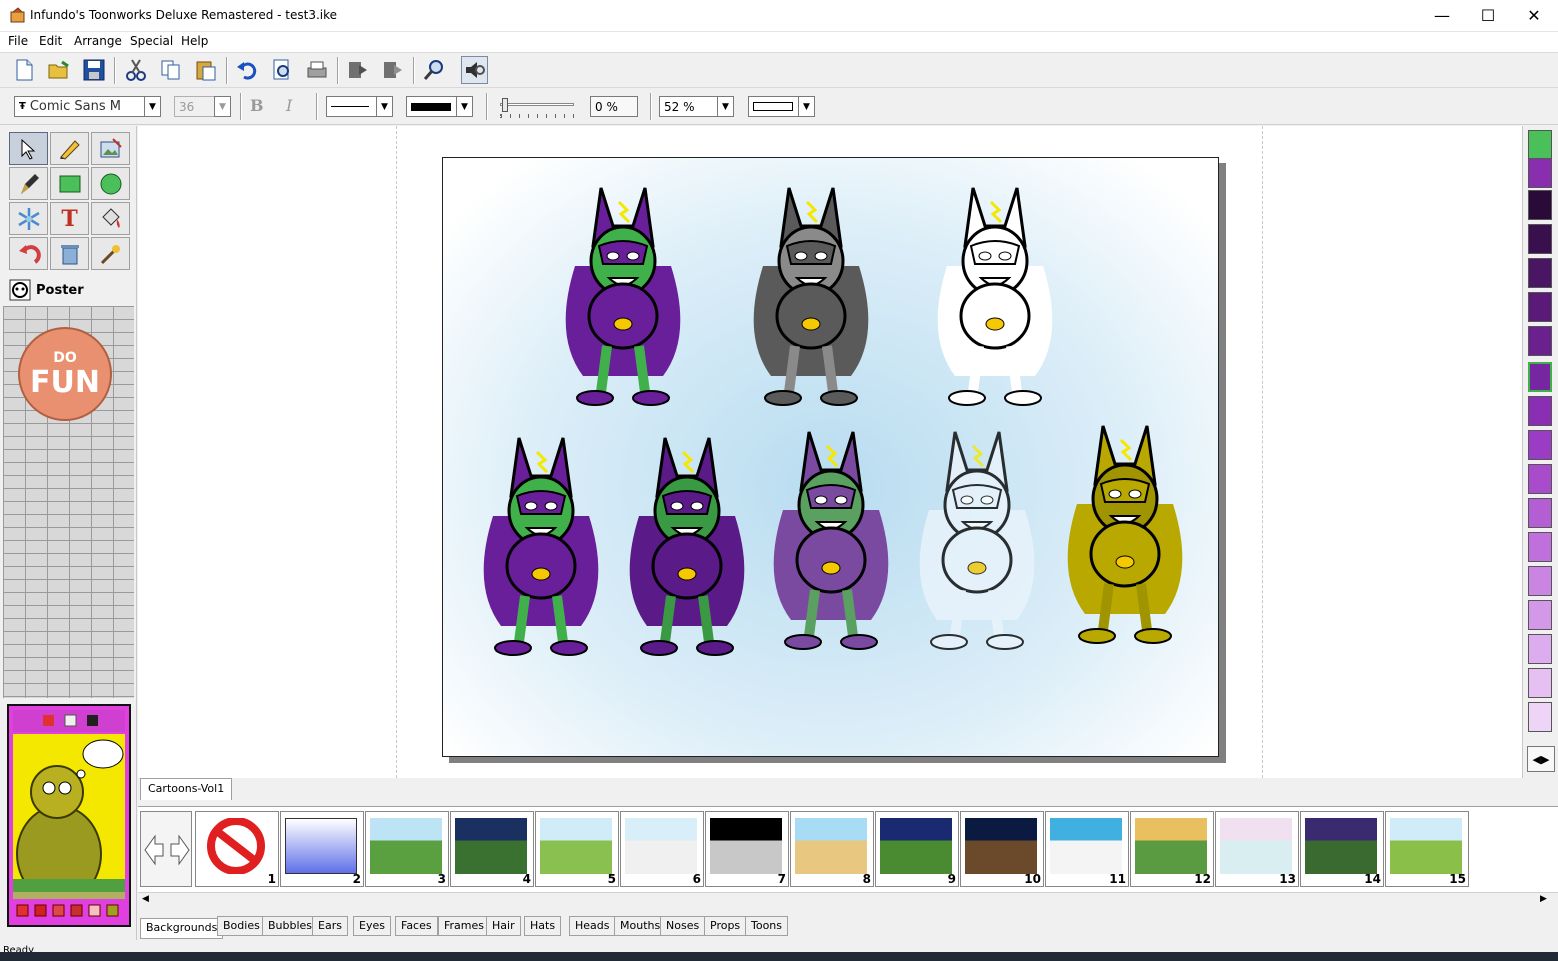  I want to click on maximize-button: ☐, so click(1488, 15).